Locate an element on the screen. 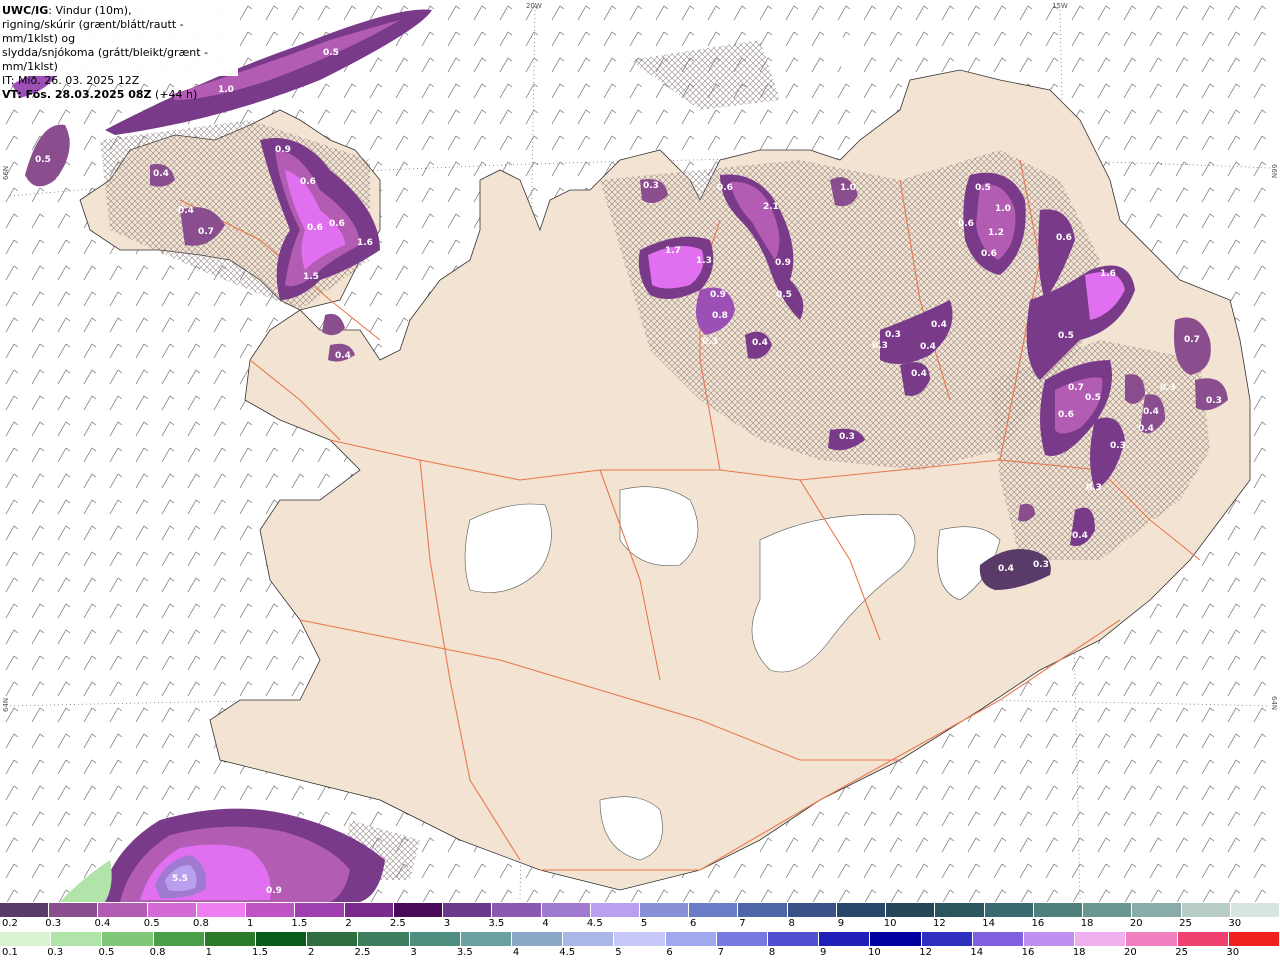 The width and height of the screenshot is (1280, 960). snow-legend-tick-label: 4 is located at coordinates (545, 923).